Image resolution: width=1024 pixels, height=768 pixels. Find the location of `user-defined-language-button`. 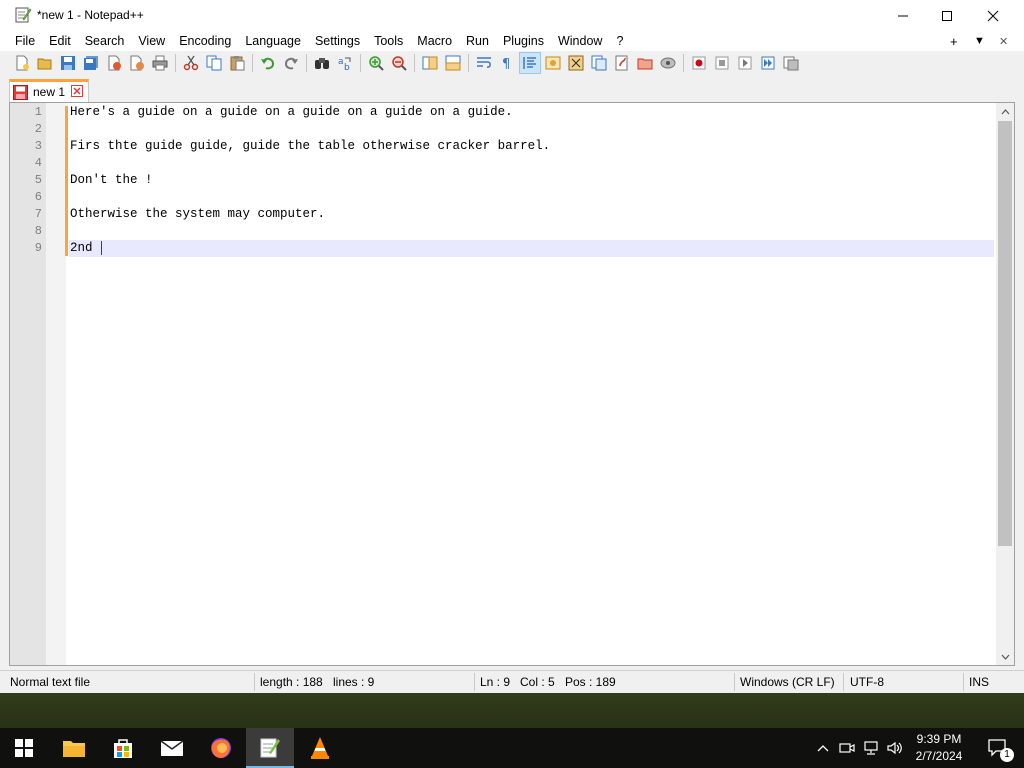

user-defined-language-button is located at coordinates (553, 63).